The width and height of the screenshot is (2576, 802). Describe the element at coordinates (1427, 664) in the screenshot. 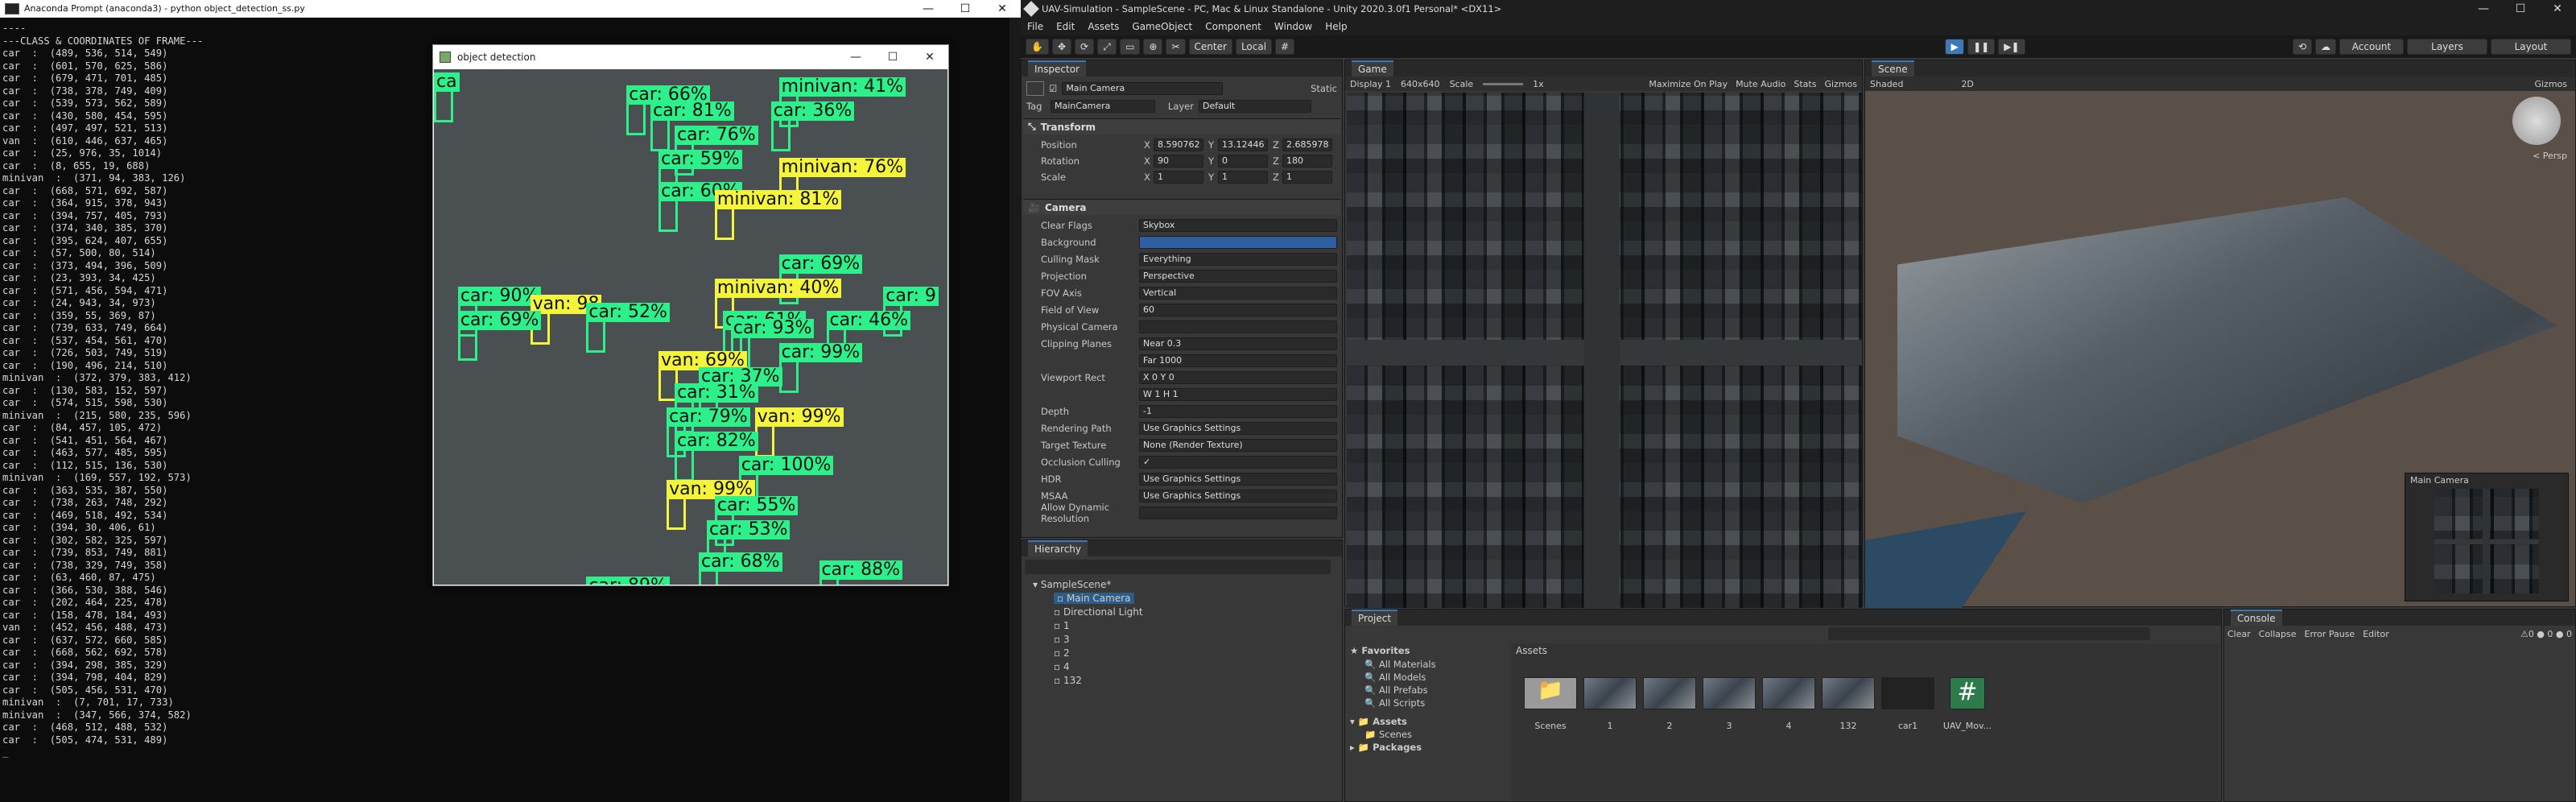

I see `favorite-item: 🔍 All Materials` at that location.